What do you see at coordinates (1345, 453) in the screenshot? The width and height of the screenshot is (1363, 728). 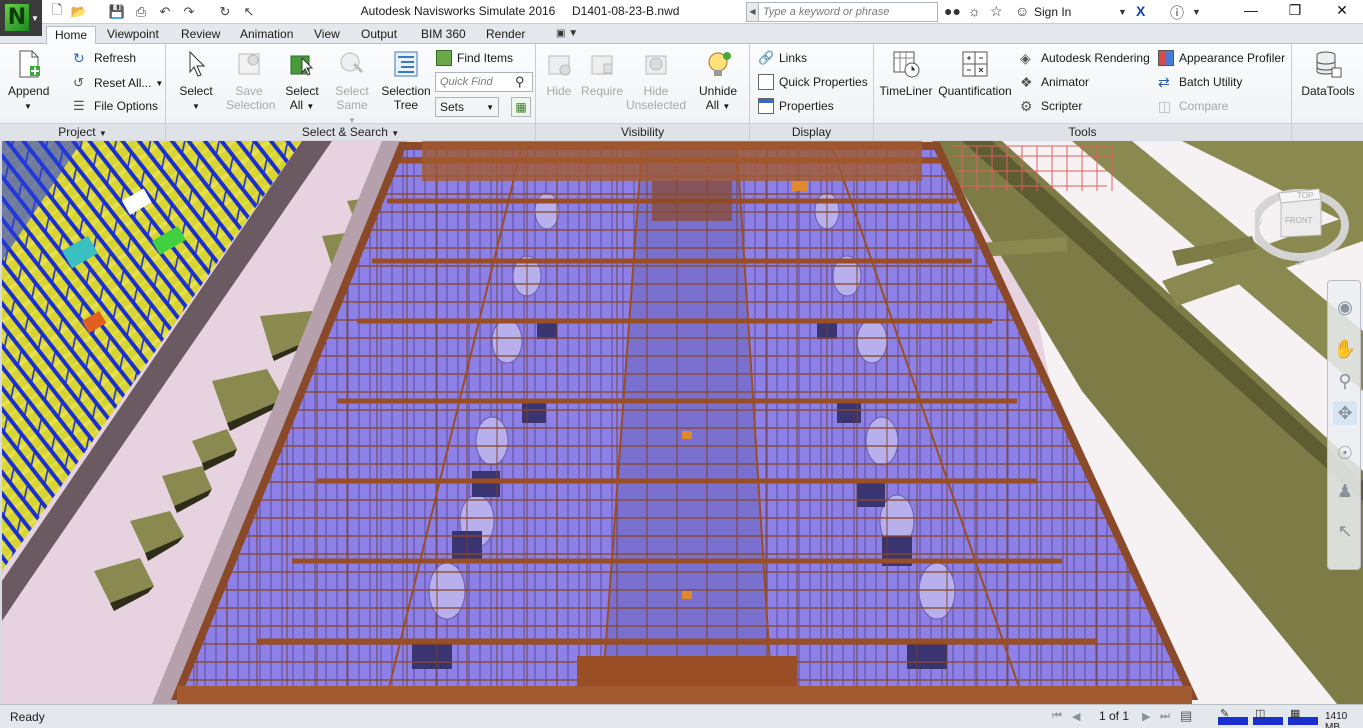 I see `look-around-icon: ☉` at bounding box center [1345, 453].